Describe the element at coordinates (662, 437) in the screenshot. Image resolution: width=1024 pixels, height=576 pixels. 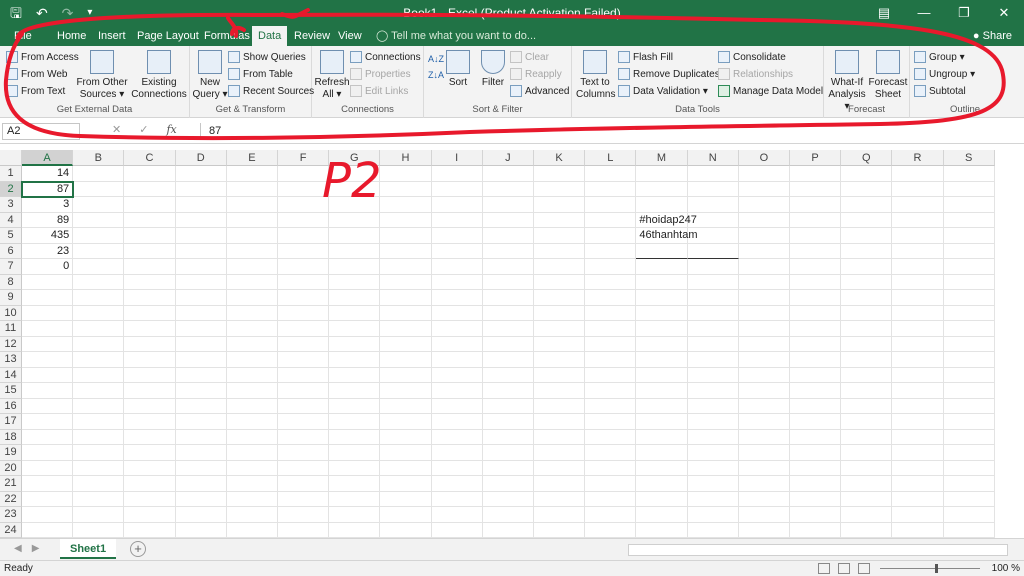
I see `cell-m18` at that location.